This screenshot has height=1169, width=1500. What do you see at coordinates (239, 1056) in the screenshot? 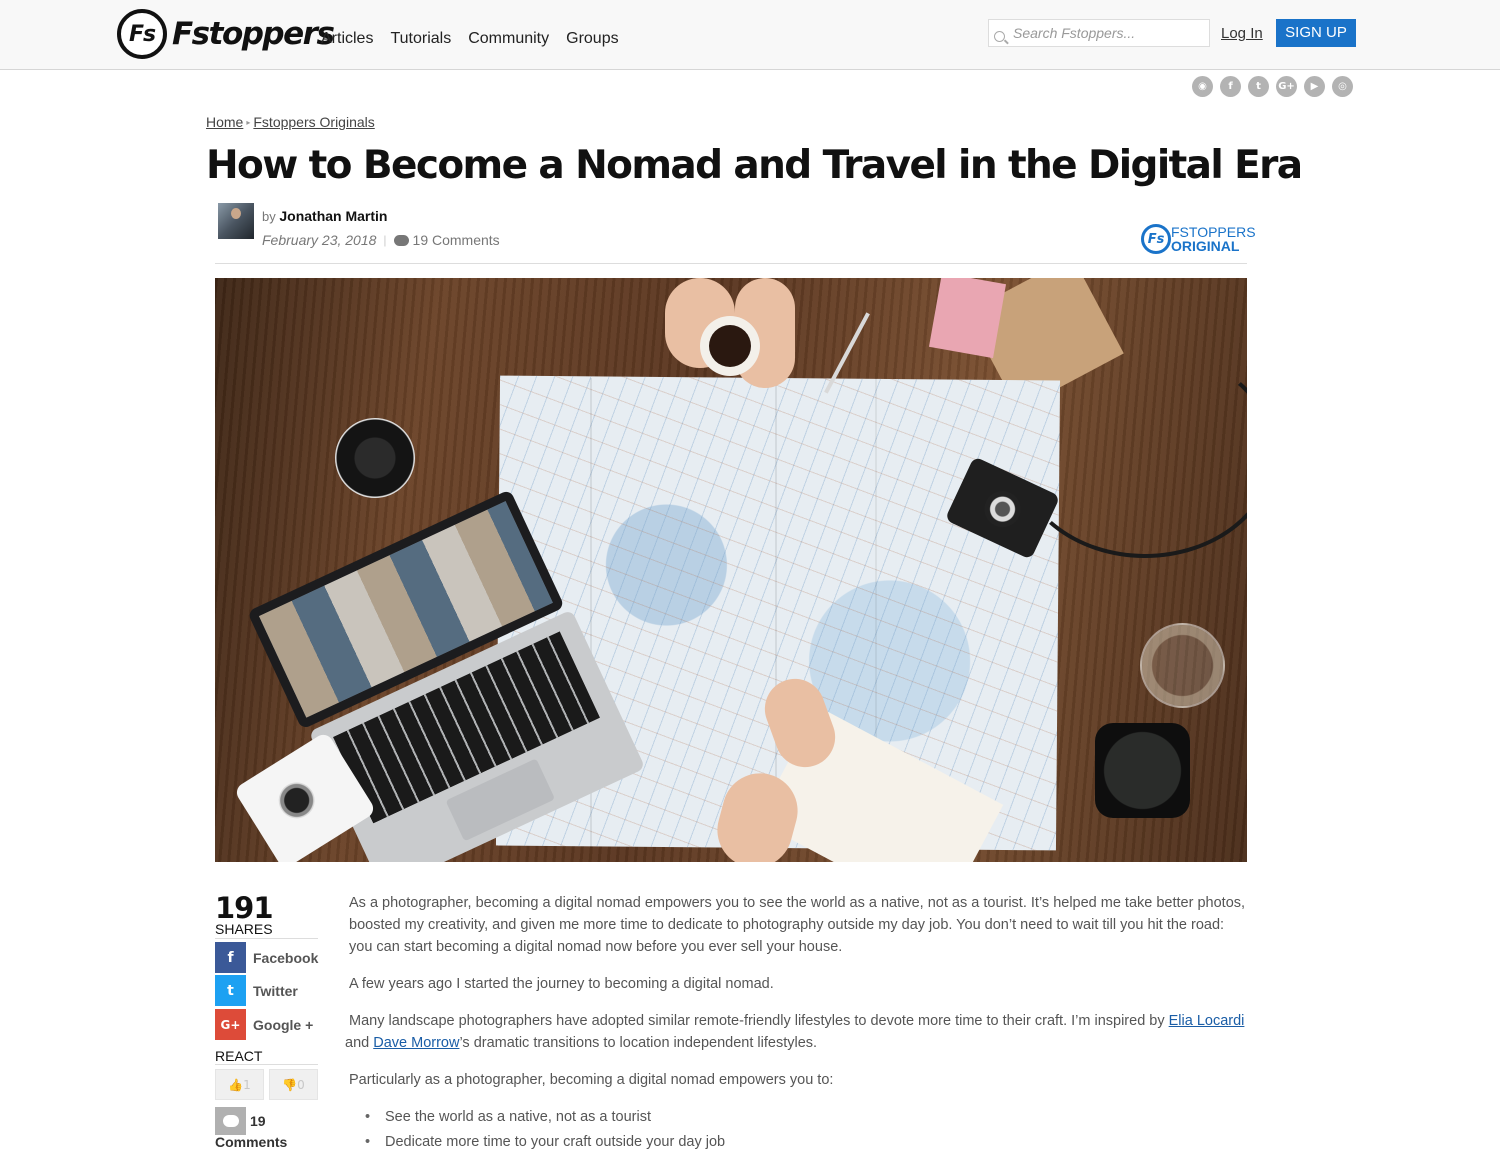
I see `react-label: REACT` at bounding box center [239, 1056].